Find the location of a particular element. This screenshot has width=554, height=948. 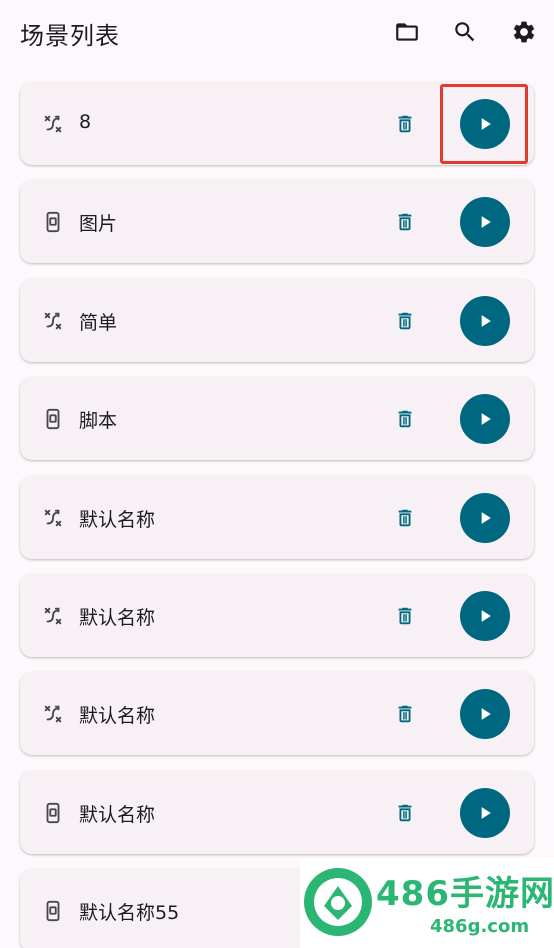

scene-card: 脚本 is located at coordinates (277, 419).